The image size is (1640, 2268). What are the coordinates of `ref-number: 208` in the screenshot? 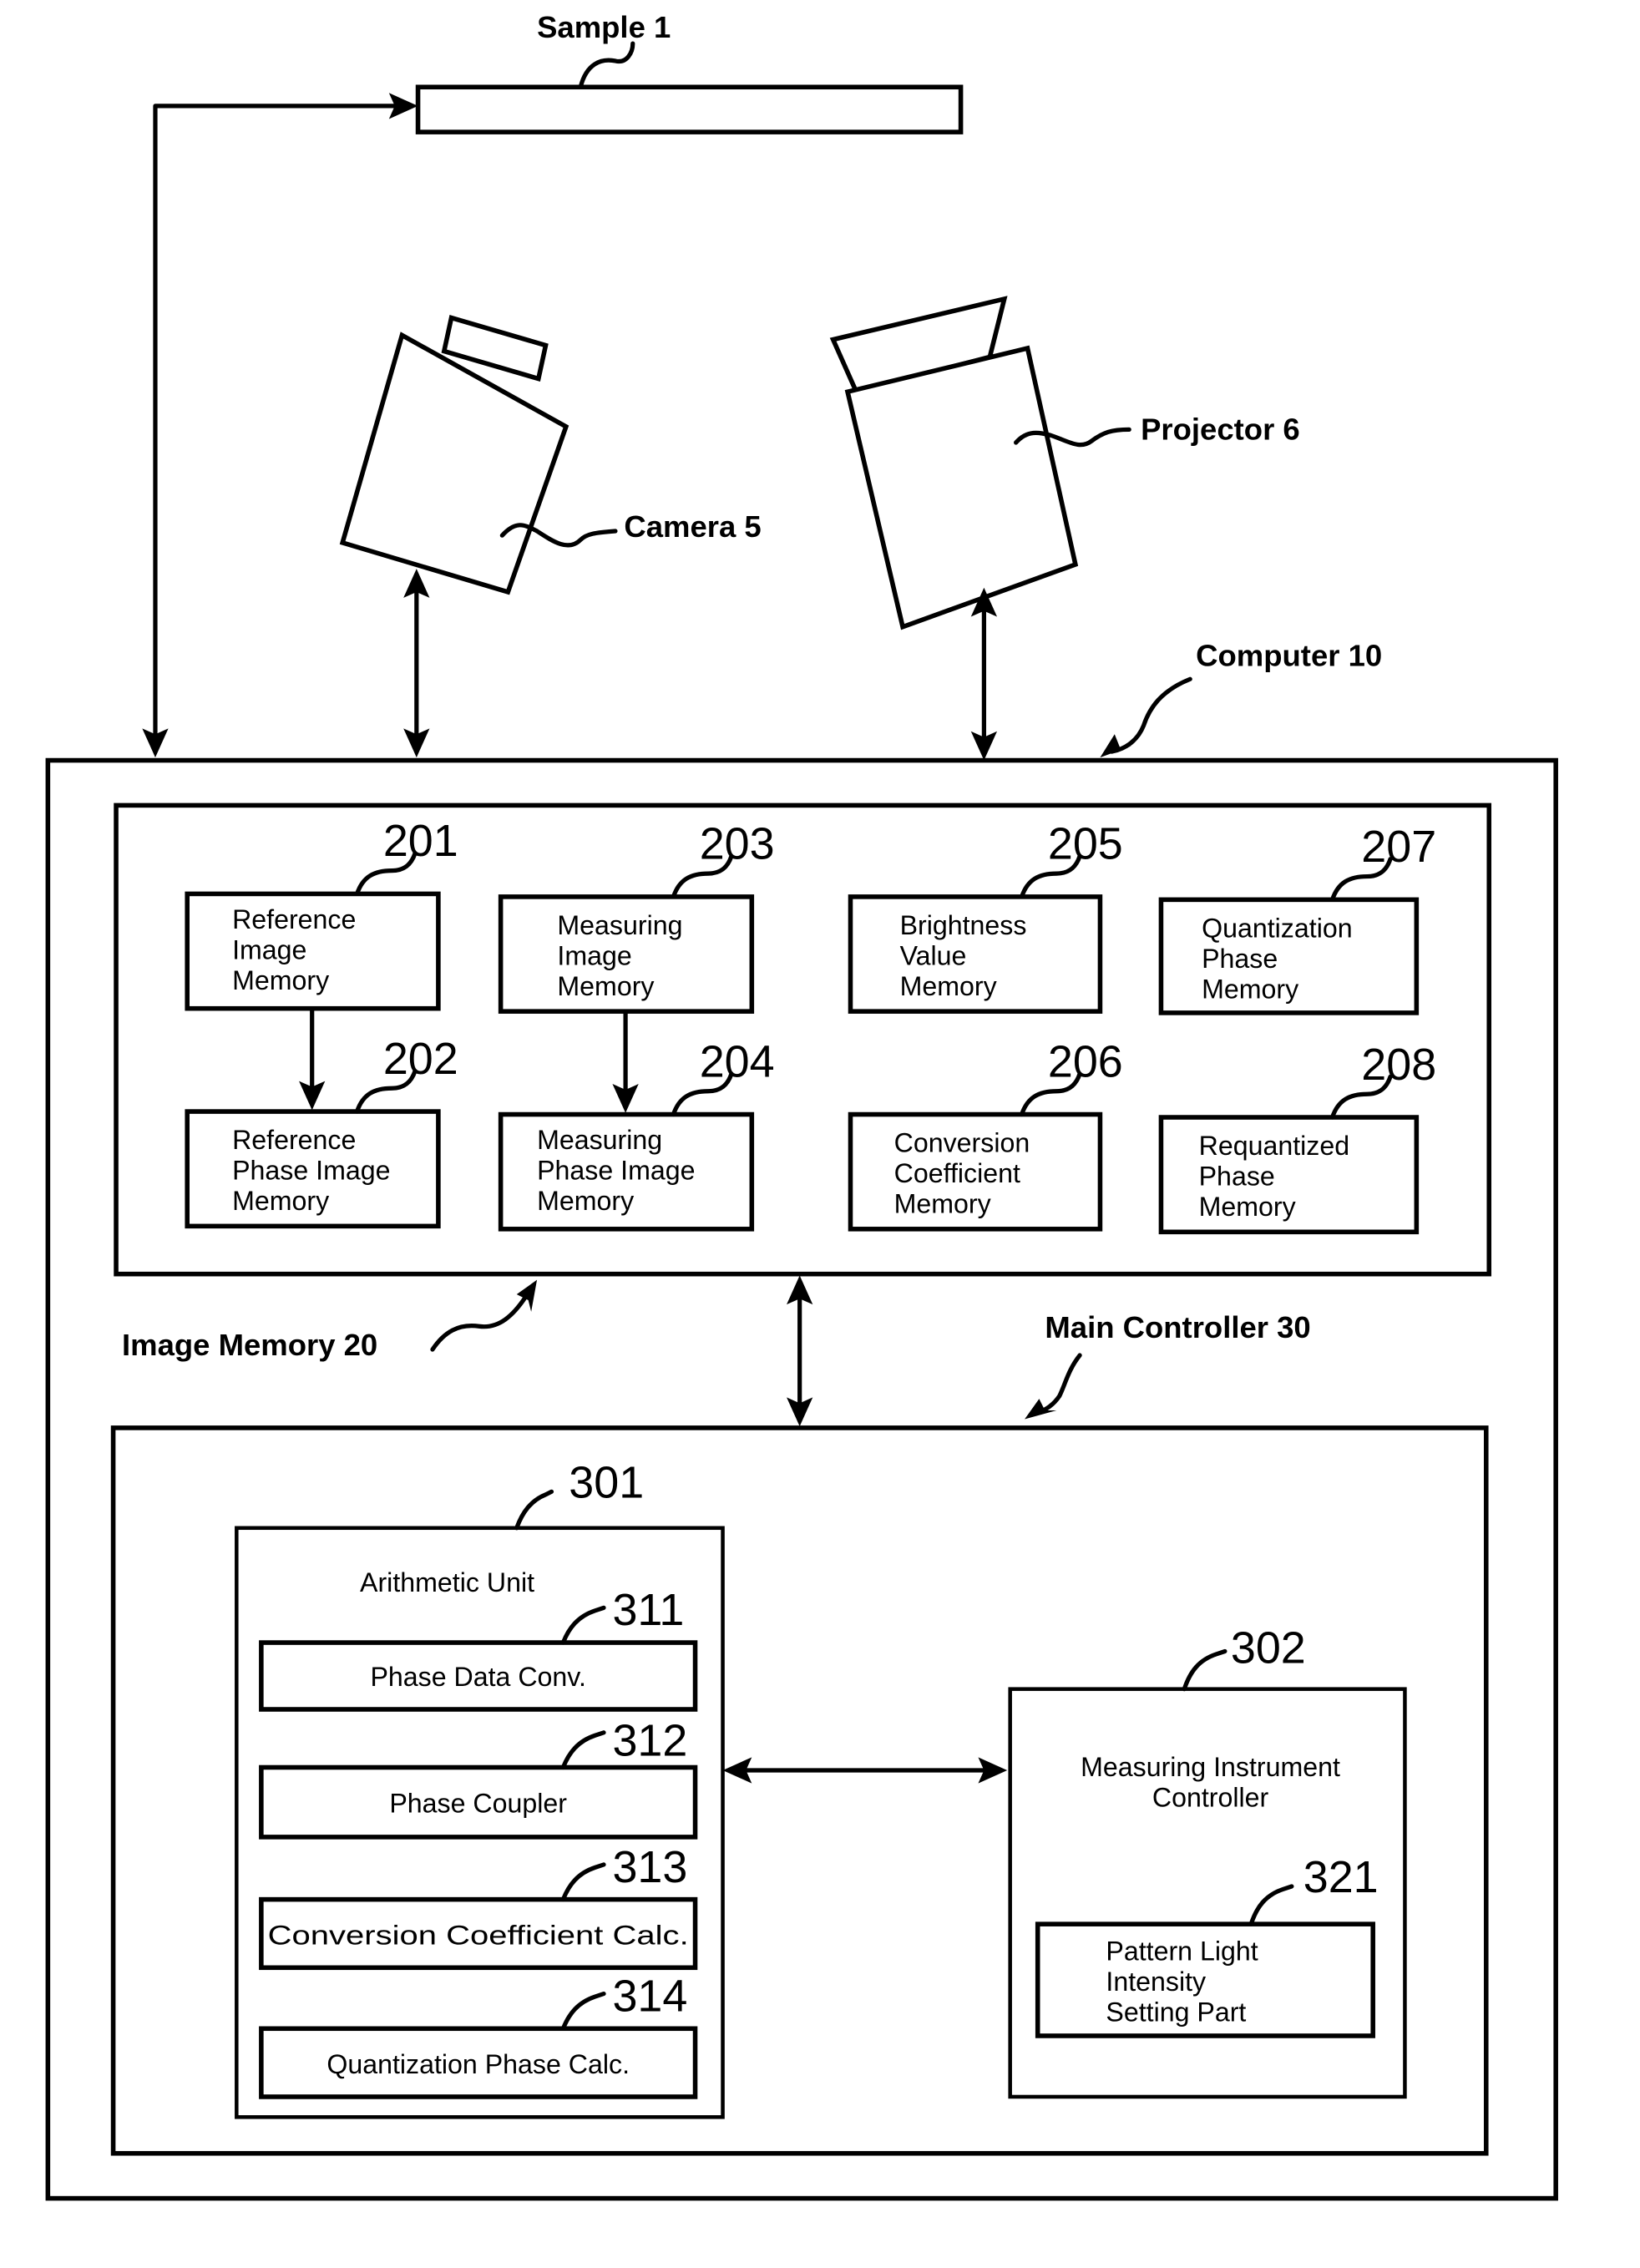 It's located at (1398, 1065).